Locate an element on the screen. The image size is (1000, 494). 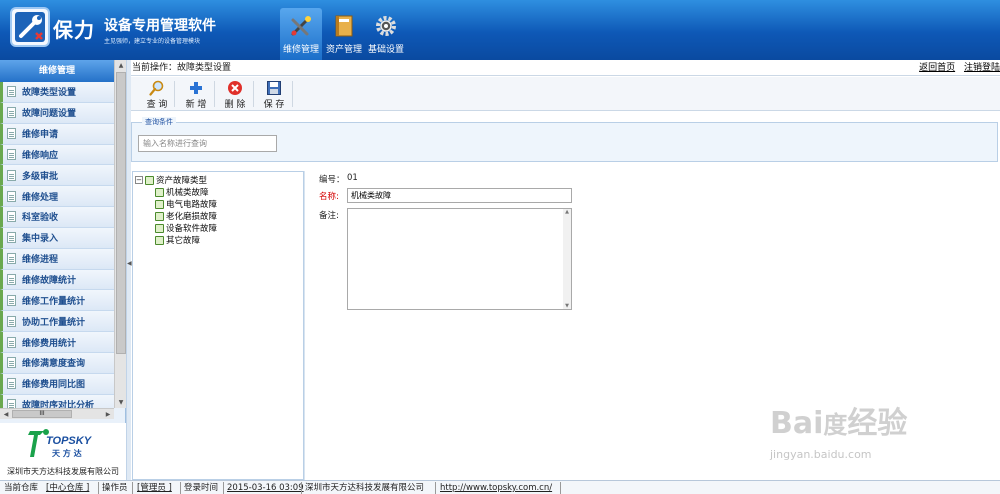
sidebar-vertical-scrollbar: ▲ ▼ is located at coordinates (120, 234).